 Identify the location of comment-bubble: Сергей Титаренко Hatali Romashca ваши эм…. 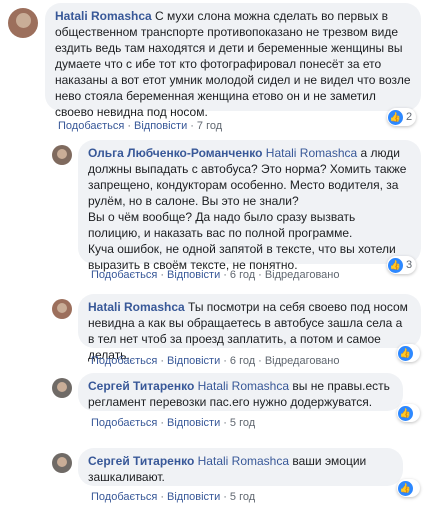
(240, 467).